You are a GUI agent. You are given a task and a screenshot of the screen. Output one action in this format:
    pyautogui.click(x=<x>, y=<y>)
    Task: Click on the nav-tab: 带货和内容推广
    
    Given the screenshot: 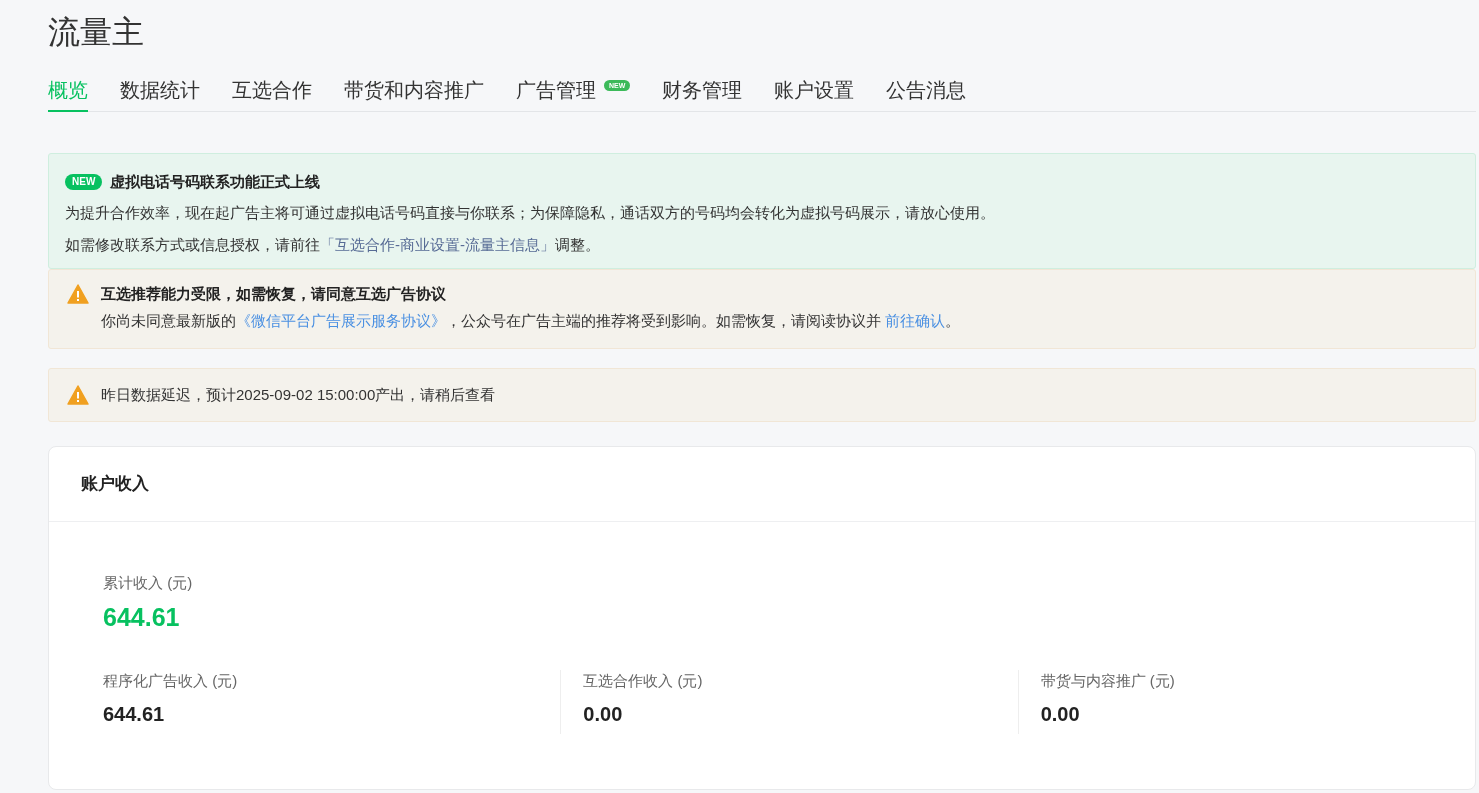 What is the action you would take?
    pyautogui.click(x=414, y=94)
    